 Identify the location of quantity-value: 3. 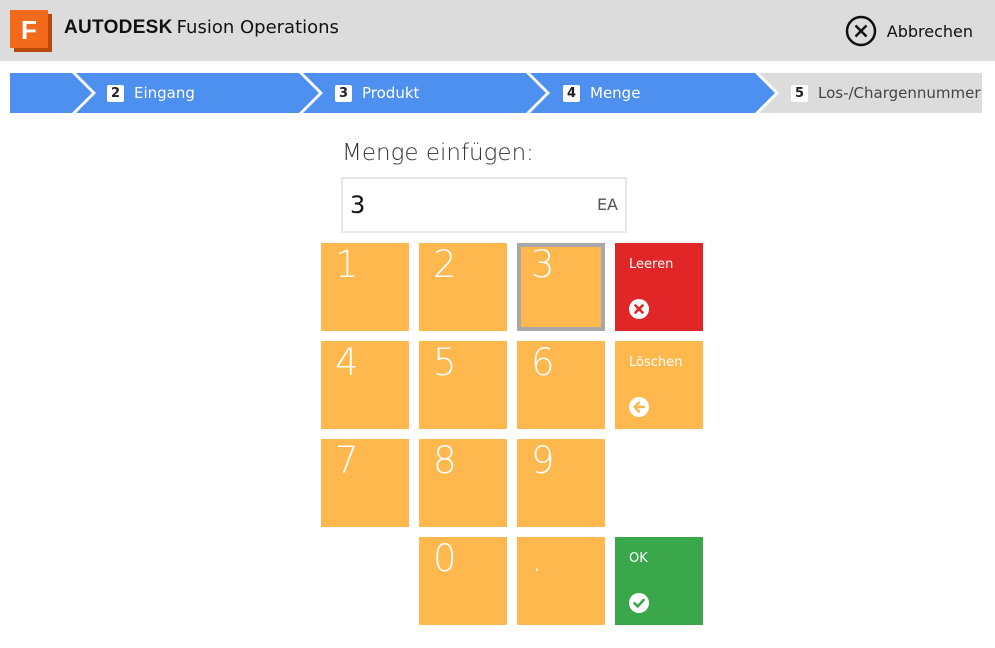
(358, 205).